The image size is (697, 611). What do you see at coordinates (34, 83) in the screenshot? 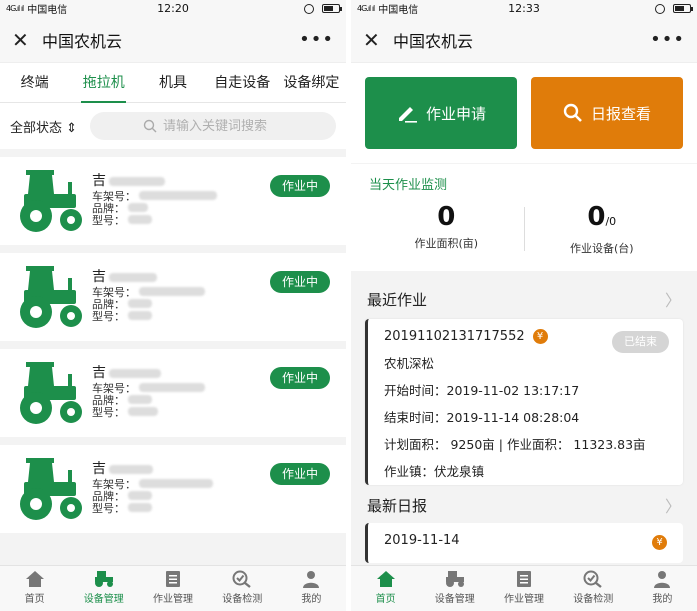
I see `tab-terminal: 终端` at bounding box center [34, 83].